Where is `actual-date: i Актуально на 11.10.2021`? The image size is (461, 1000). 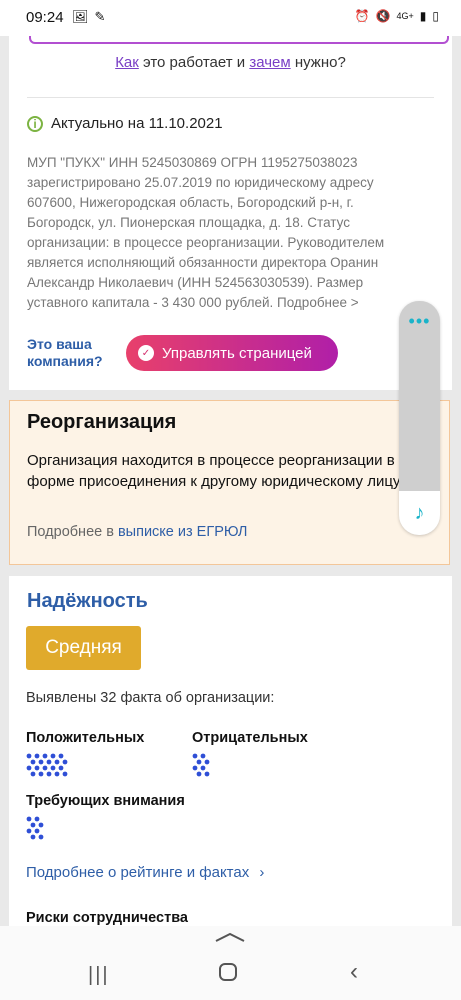
actual-date: i Актуально на 11.10.2021 is located at coordinates (125, 123).